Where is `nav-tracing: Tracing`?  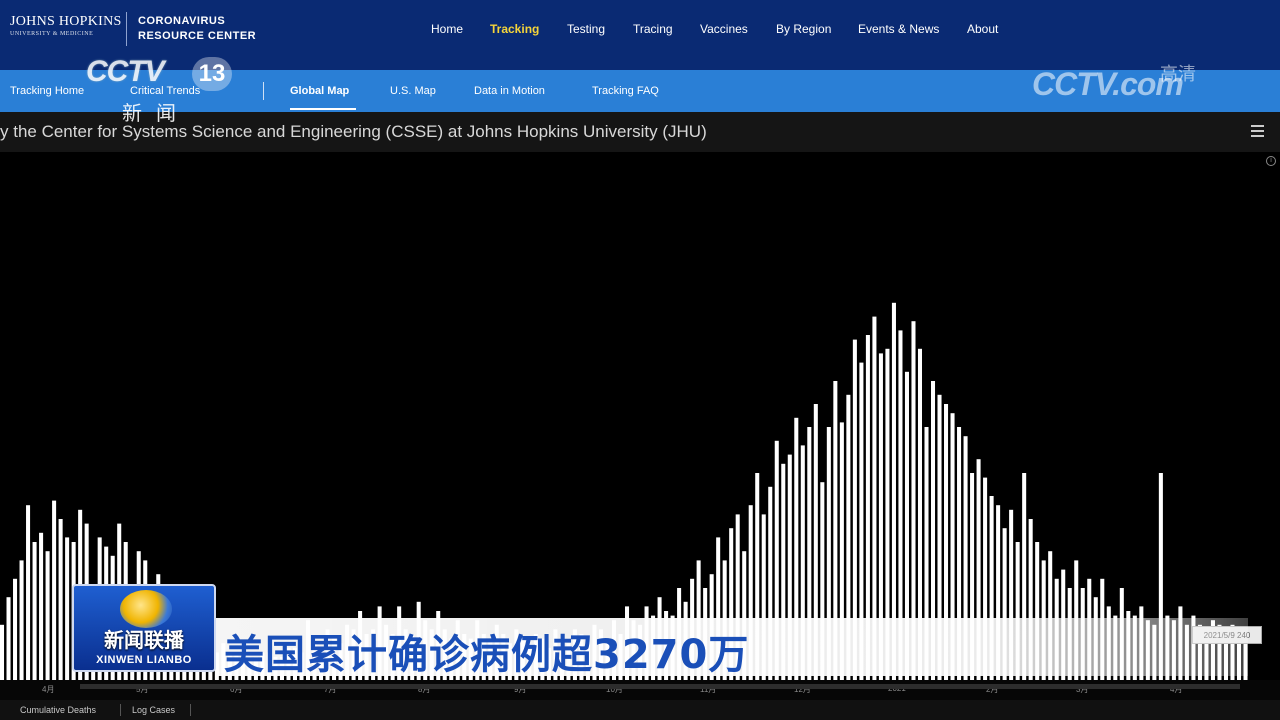
nav-tracing: Tracing is located at coordinates (653, 29).